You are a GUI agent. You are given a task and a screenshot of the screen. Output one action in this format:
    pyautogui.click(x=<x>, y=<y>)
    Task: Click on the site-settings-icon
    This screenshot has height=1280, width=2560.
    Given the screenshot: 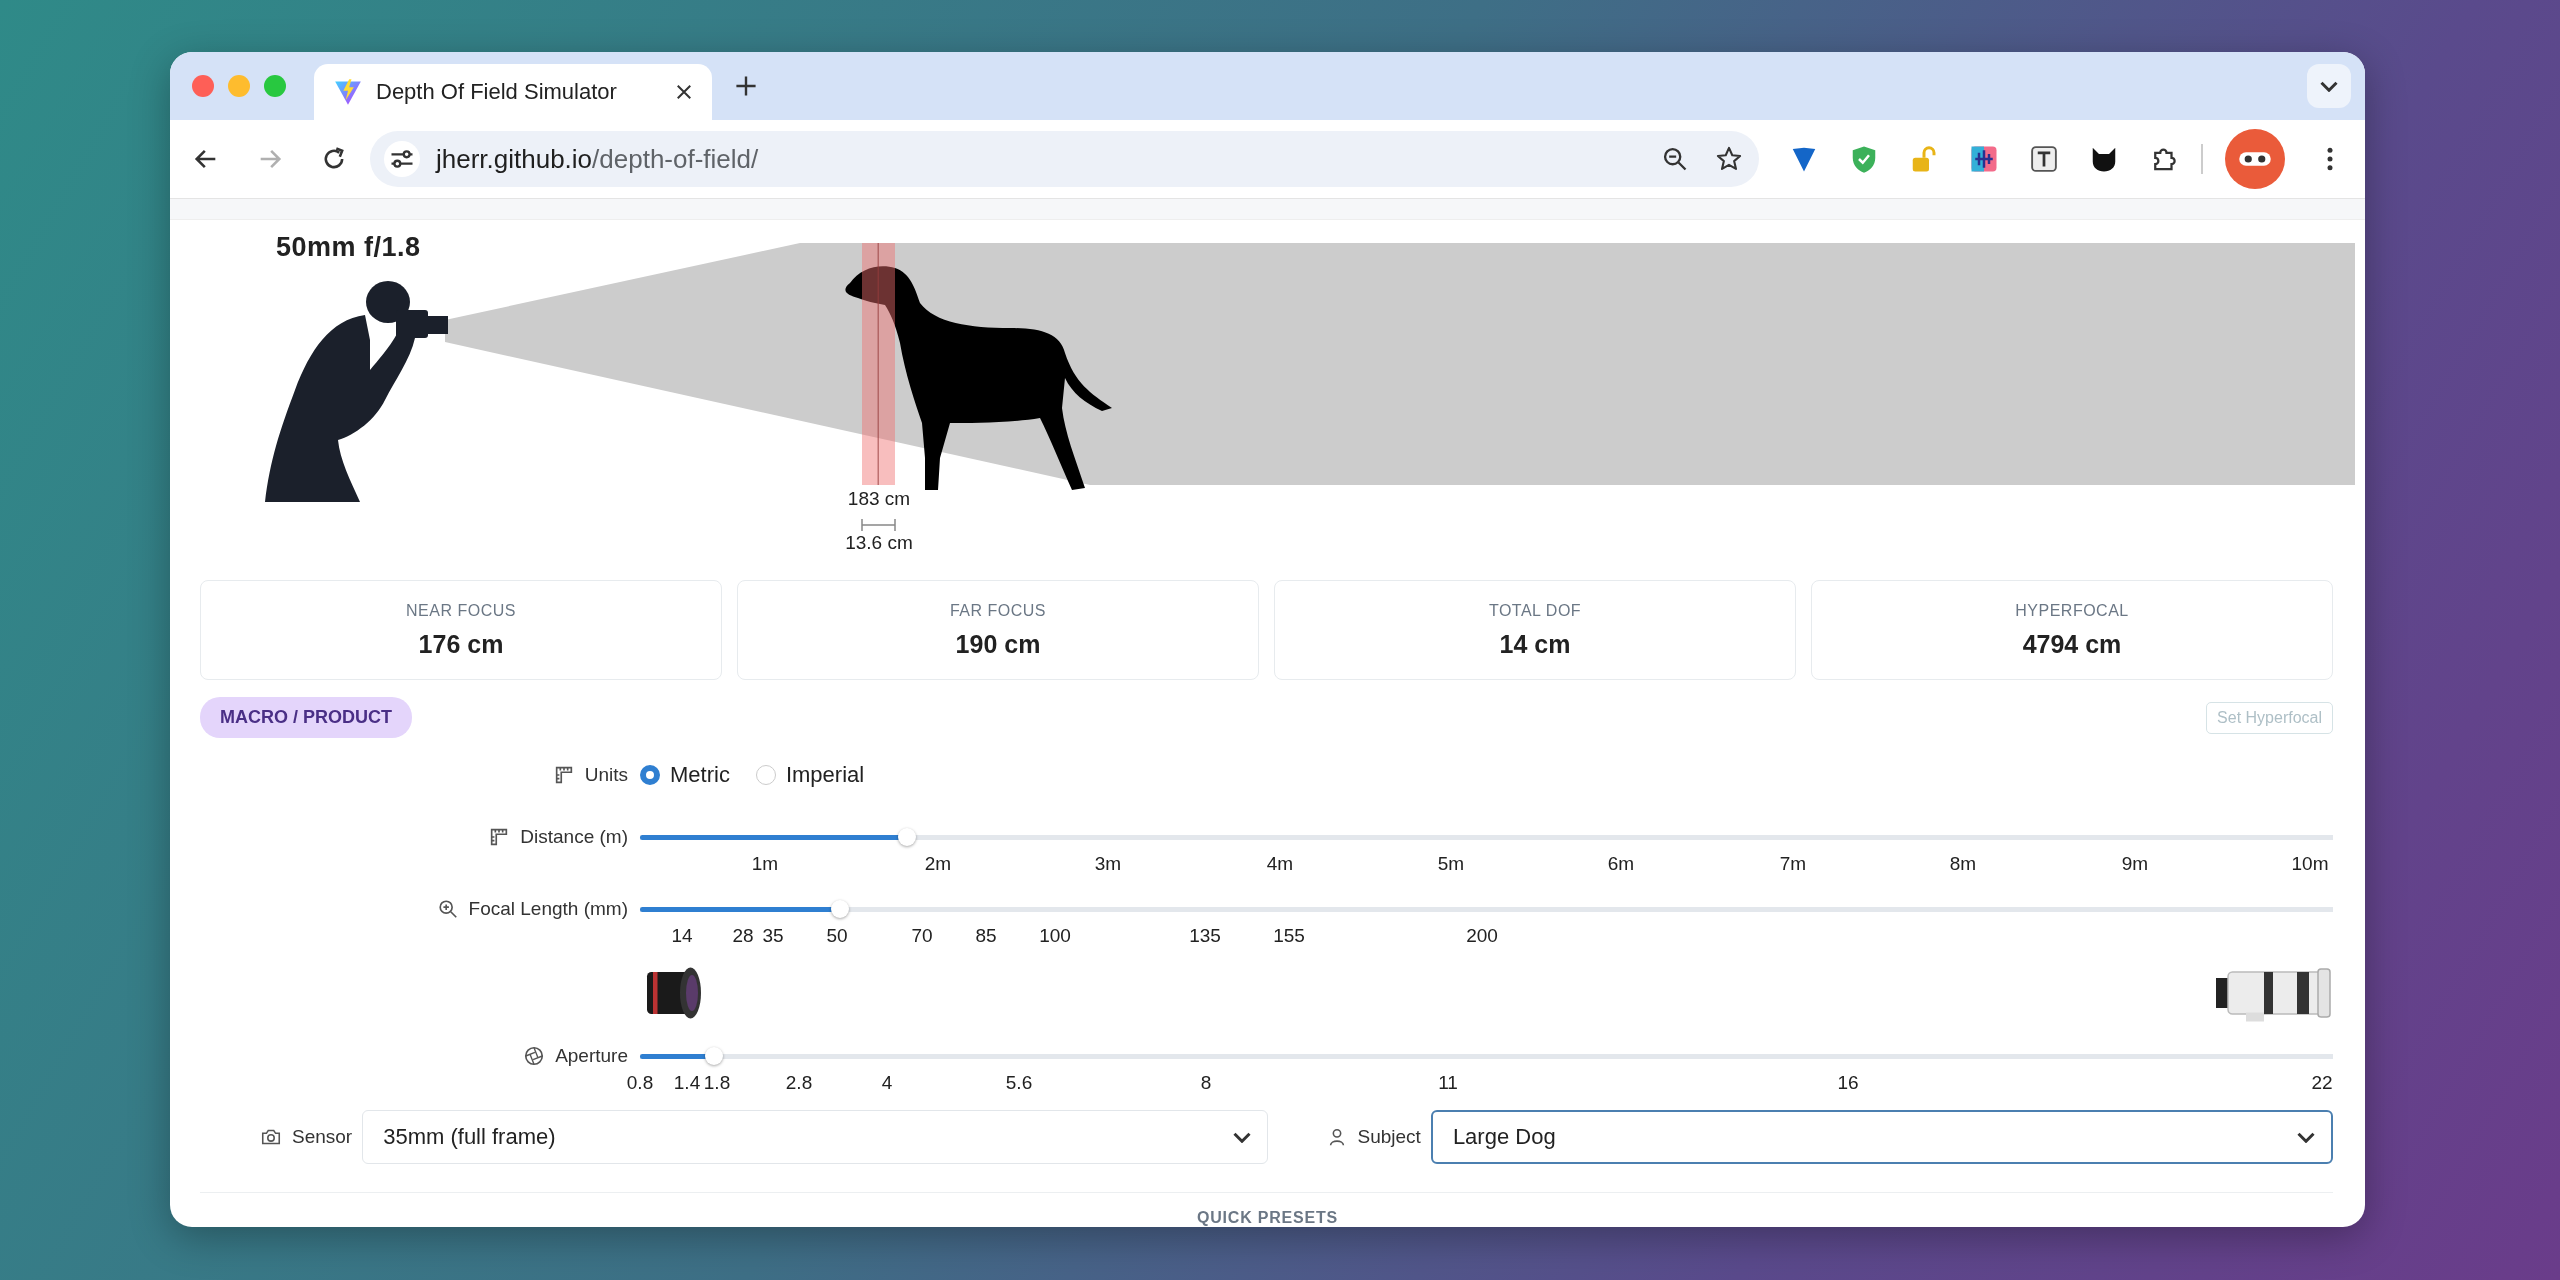 What is the action you would take?
    pyautogui.click(x=401, y=159)
    